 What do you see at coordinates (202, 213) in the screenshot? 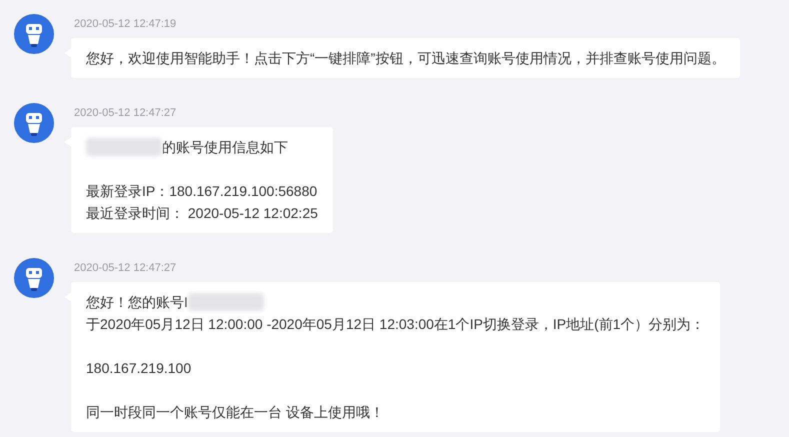
I see `message-text: 最近登录时间： 2020-05-12 12:02:25` at bounding box center [202, 213].